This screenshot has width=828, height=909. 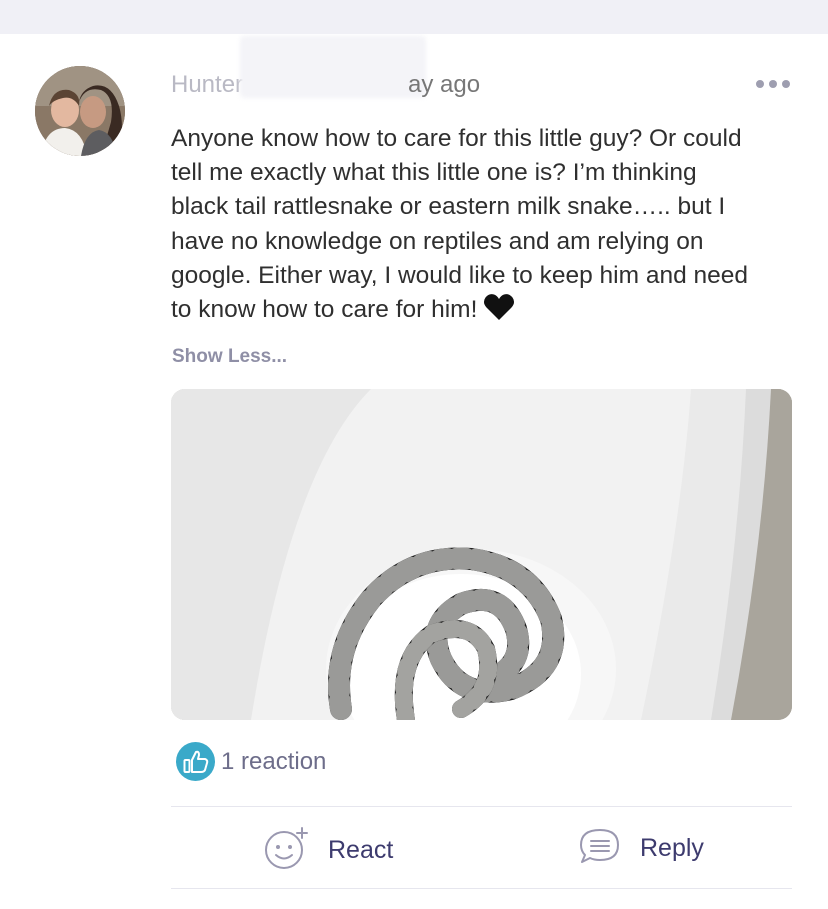 I want to click on thumbs-up-icon, so click(x=195, y=761).